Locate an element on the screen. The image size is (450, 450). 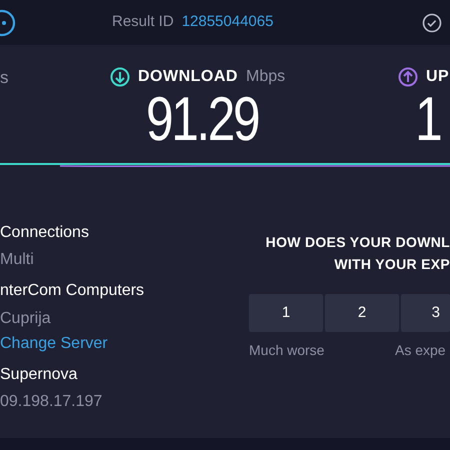
download-unit: Mbps is located at coordinates (266, 77).